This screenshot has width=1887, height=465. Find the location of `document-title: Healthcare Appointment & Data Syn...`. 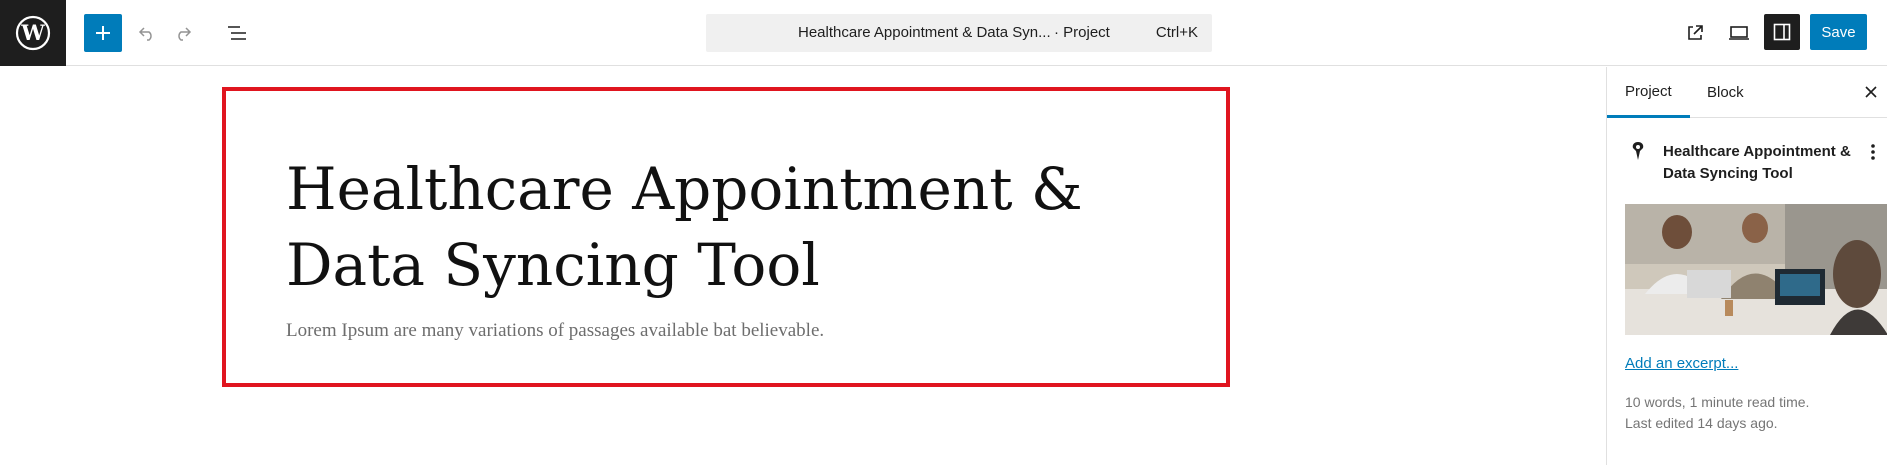

document-title: Healthcare Appointment & Data Syn... is located at coordinates (924, 32).